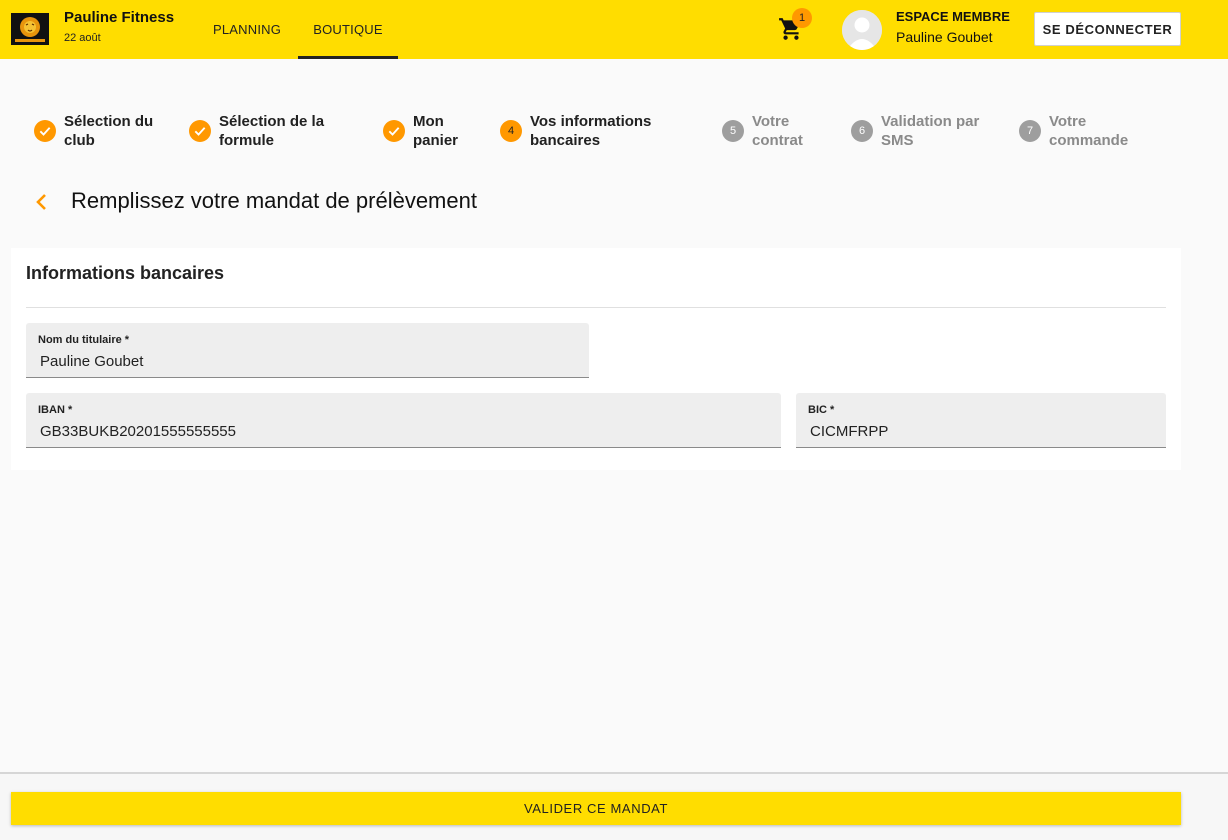 This screenshot has width=1228, height=840. I want to click on iban-field: IBAN *, so click(403, 420).